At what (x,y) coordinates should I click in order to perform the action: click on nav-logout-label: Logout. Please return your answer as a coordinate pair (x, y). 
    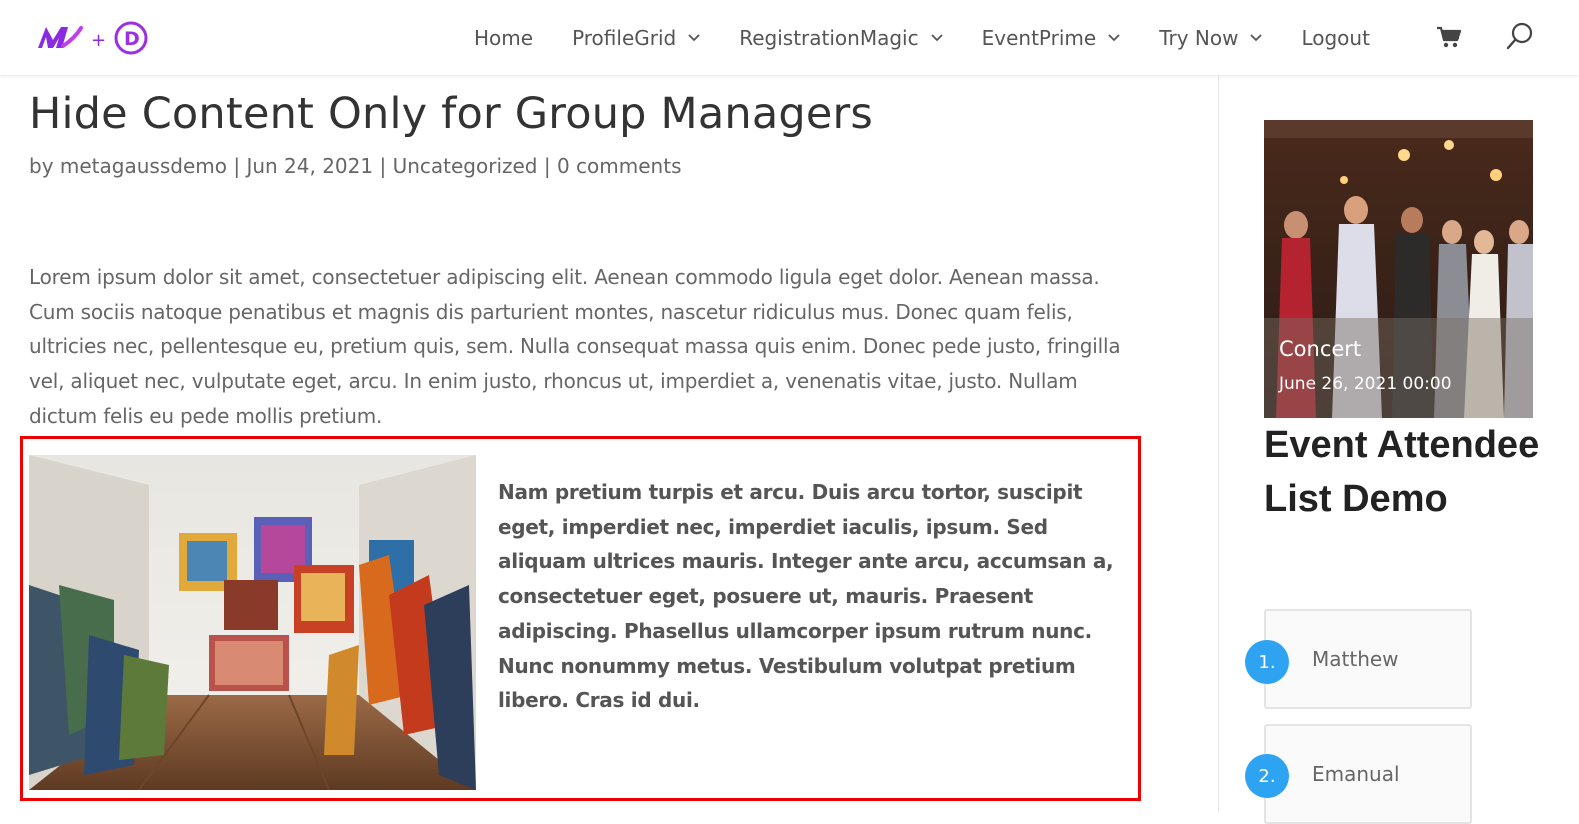
    Looking at the image, I should click on (1335, 37).